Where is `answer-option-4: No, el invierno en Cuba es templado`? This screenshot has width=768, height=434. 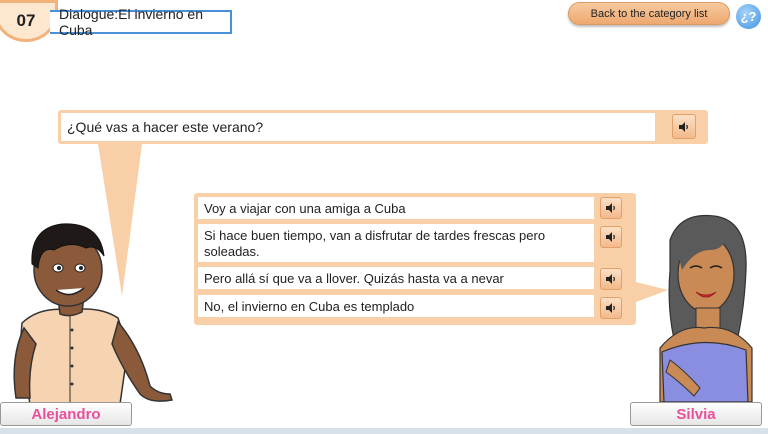
answer-option-4: No, el invierno en Cuba es templado is located at coordinates (396, 306).